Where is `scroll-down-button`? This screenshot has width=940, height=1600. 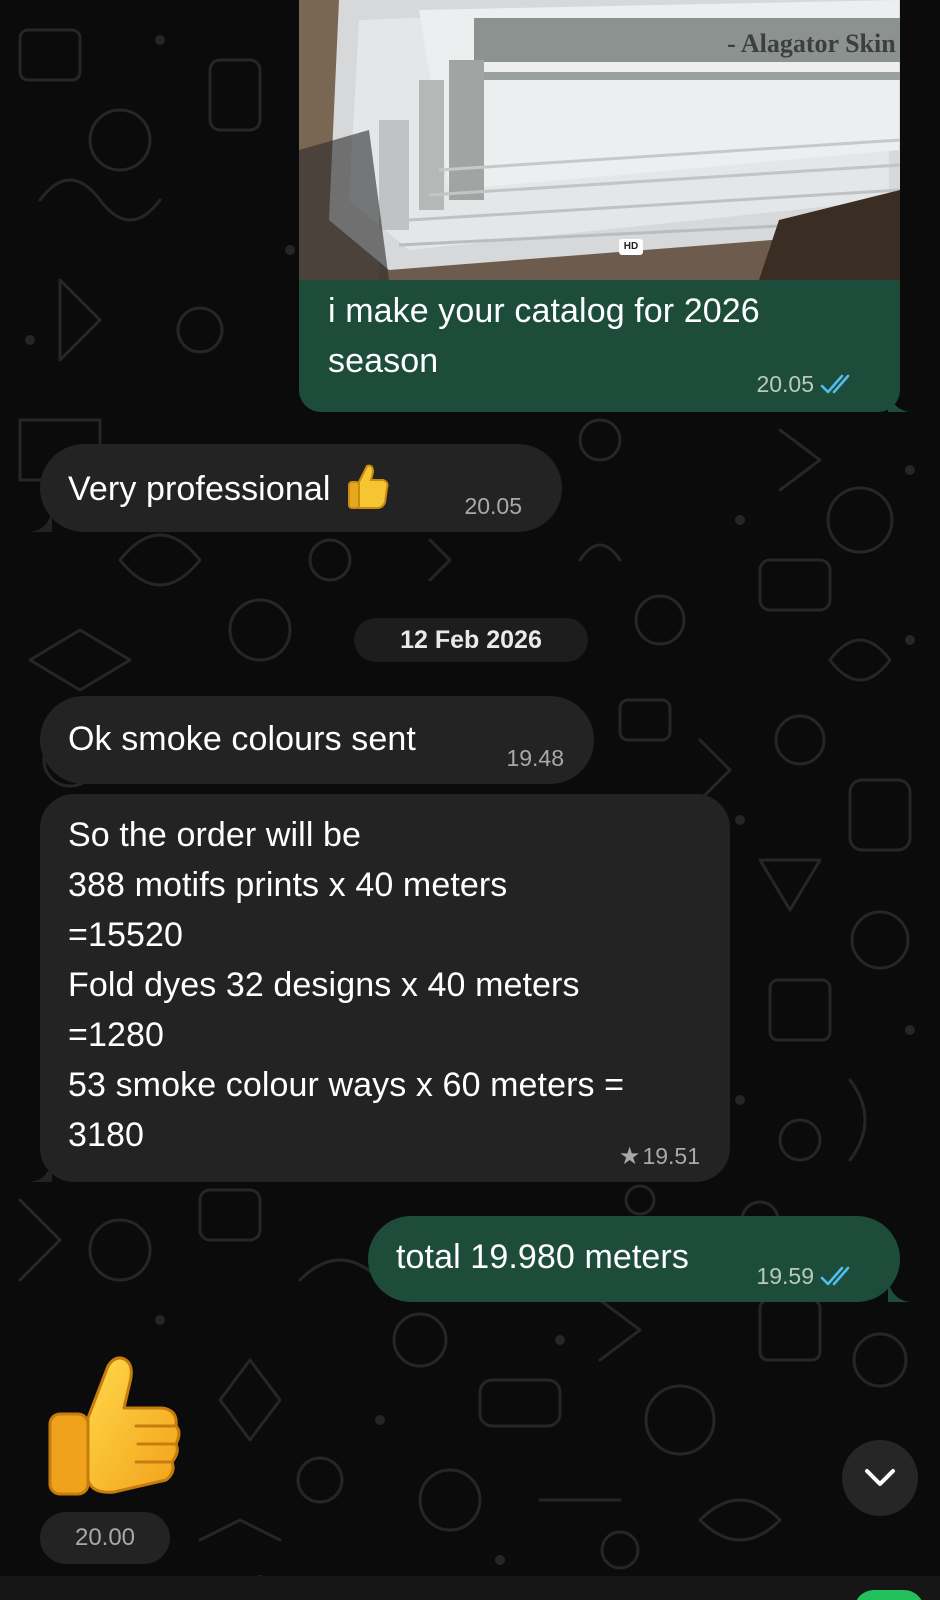
scroll-down-button is located at coordinates (880, 1478).